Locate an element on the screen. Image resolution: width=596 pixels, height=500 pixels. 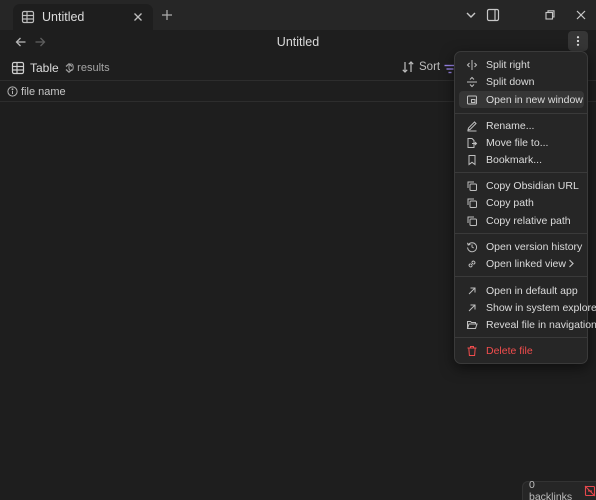
view-switcher: Table is located at coordinates (42, 68).